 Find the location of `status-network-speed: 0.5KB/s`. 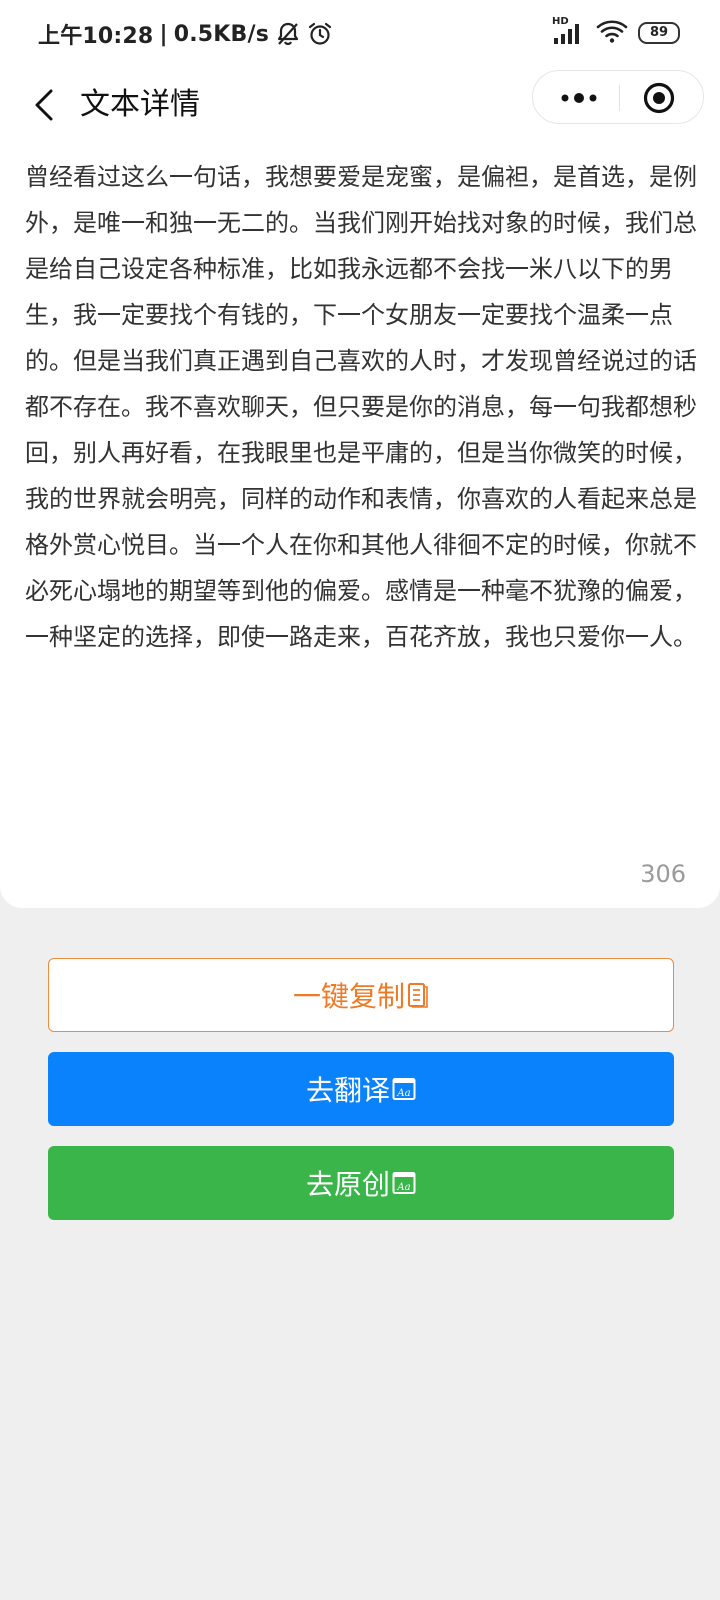

status-network-speed: 0.5KB/s is located at coordinates (221, 34).